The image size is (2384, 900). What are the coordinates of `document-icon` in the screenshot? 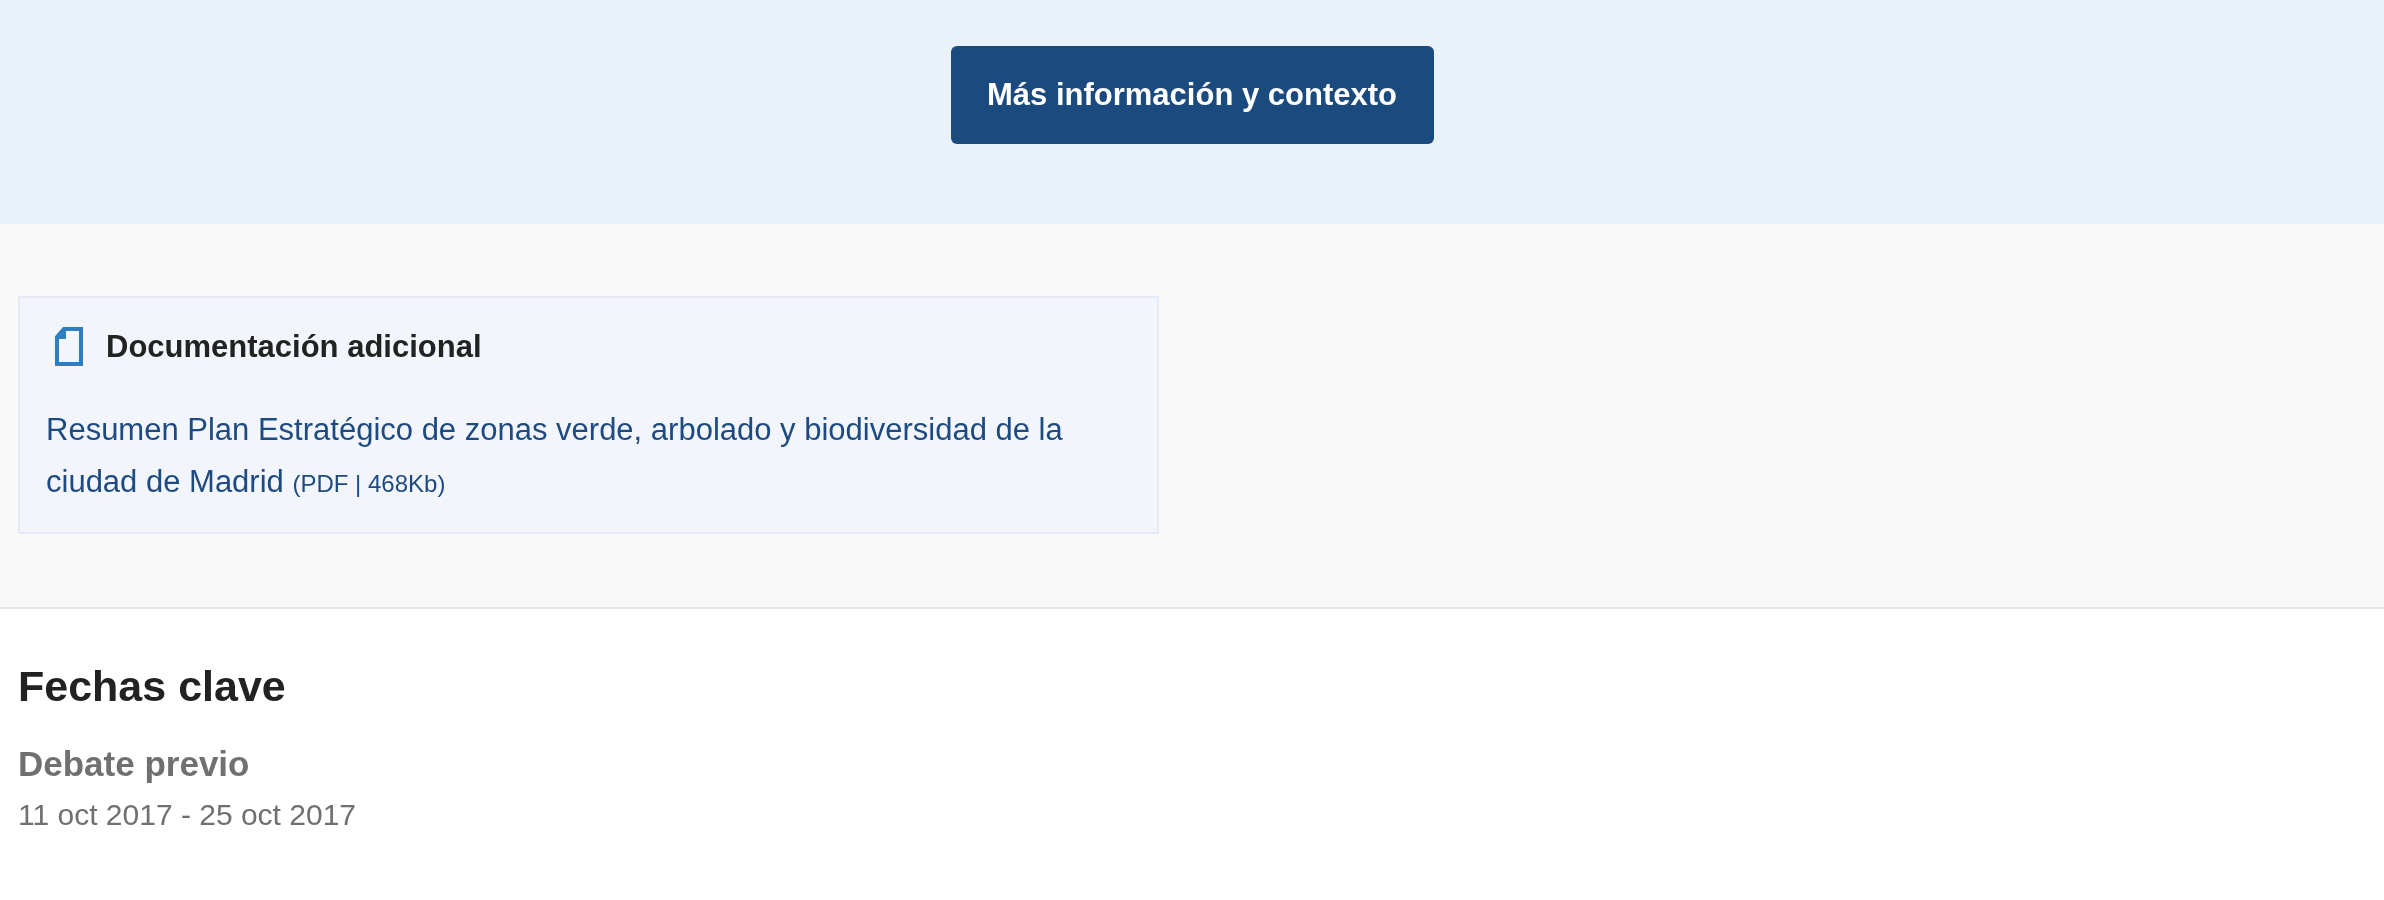 It's located at (69, 346).